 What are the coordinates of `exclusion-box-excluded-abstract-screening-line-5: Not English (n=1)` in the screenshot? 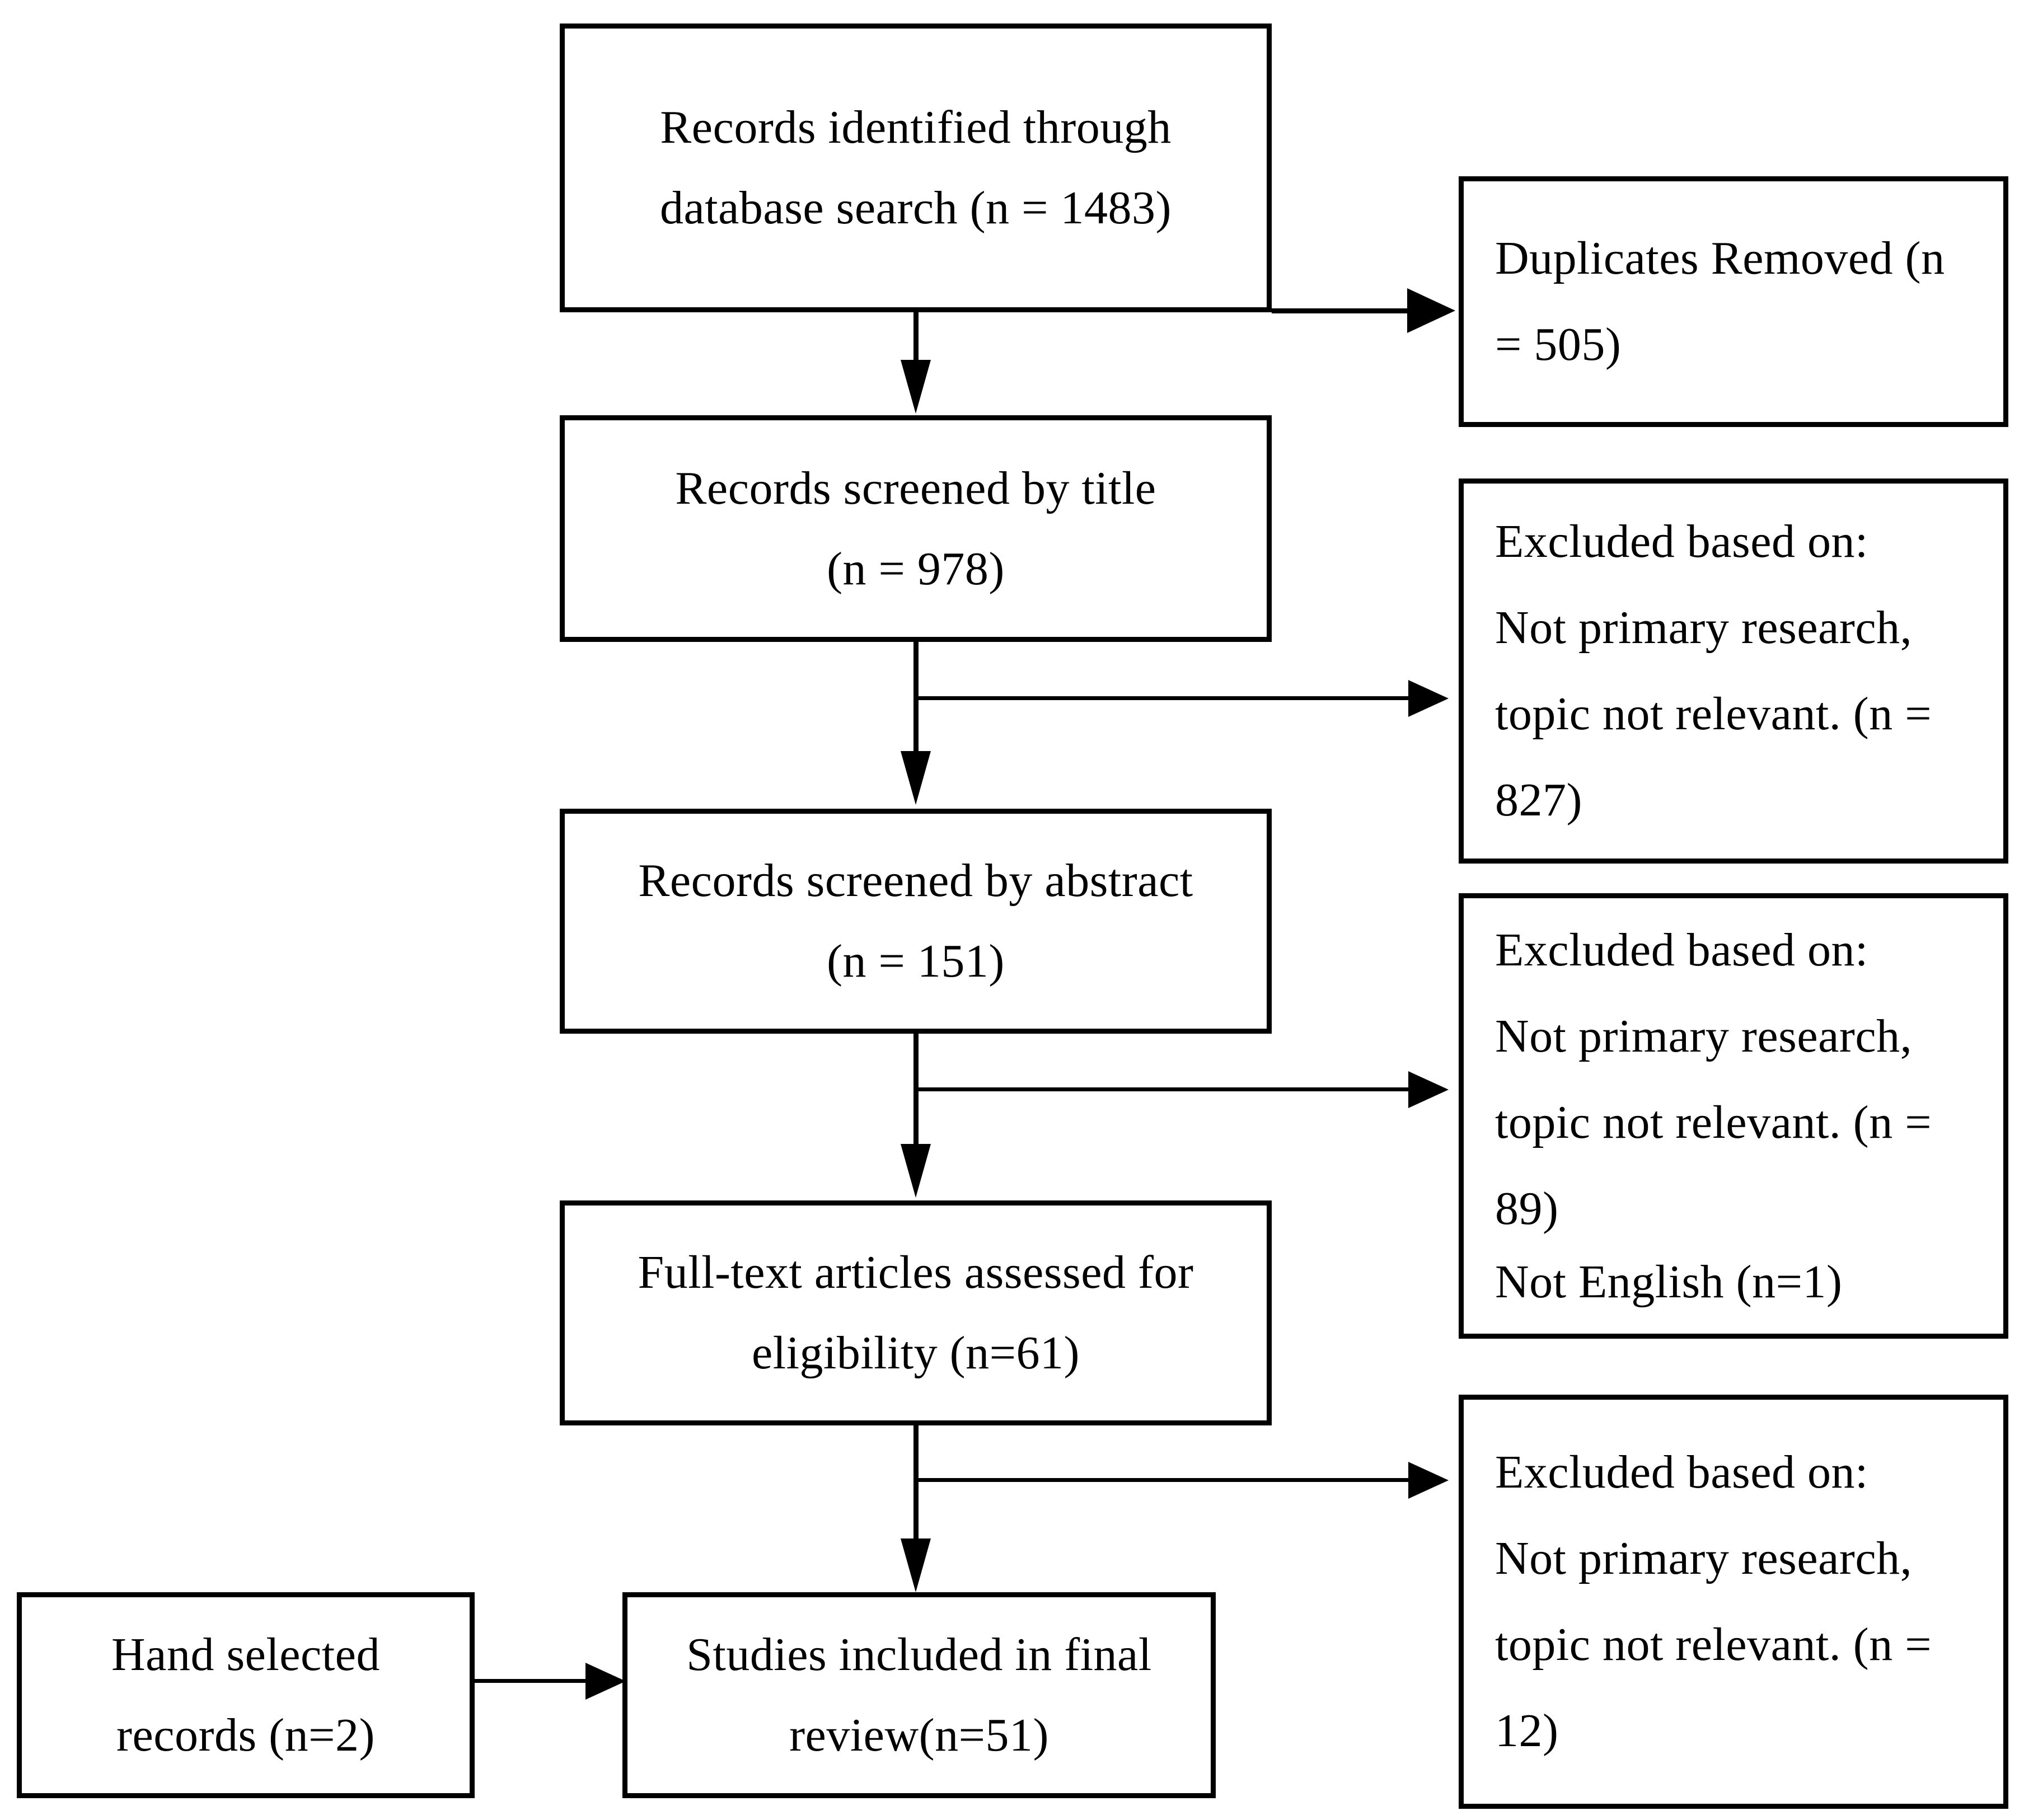 It's located at (1669, 1281).